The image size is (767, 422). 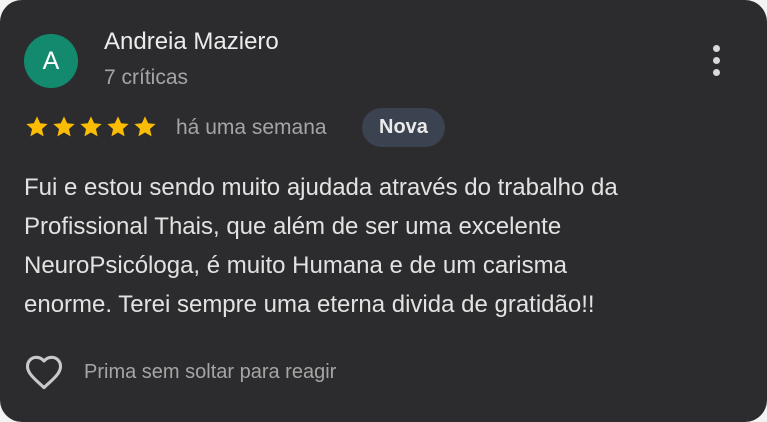 I want to click on avatar: A, so click(x=51, y=61).